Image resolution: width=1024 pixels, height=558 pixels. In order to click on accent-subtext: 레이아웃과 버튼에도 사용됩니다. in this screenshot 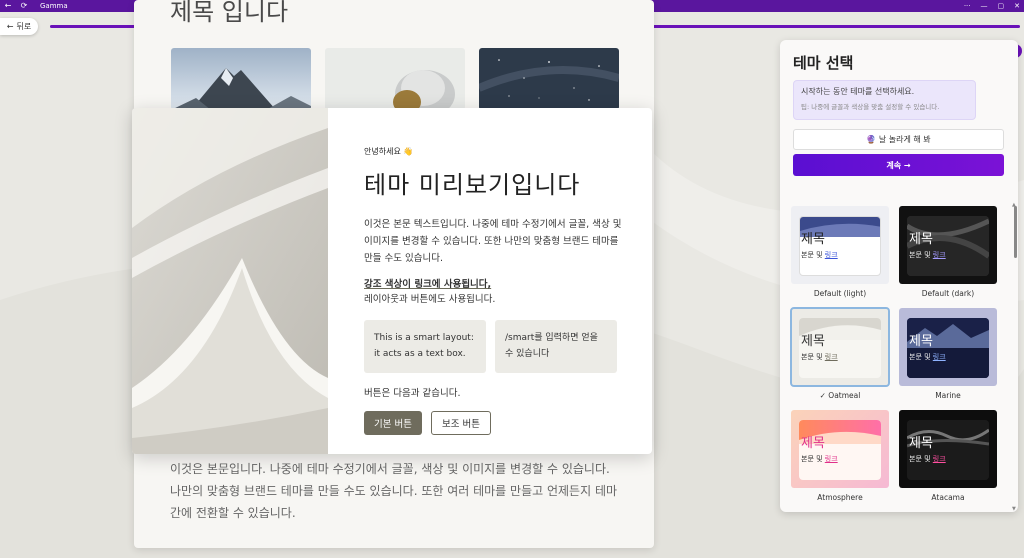, I will do `click(430, 299)`.